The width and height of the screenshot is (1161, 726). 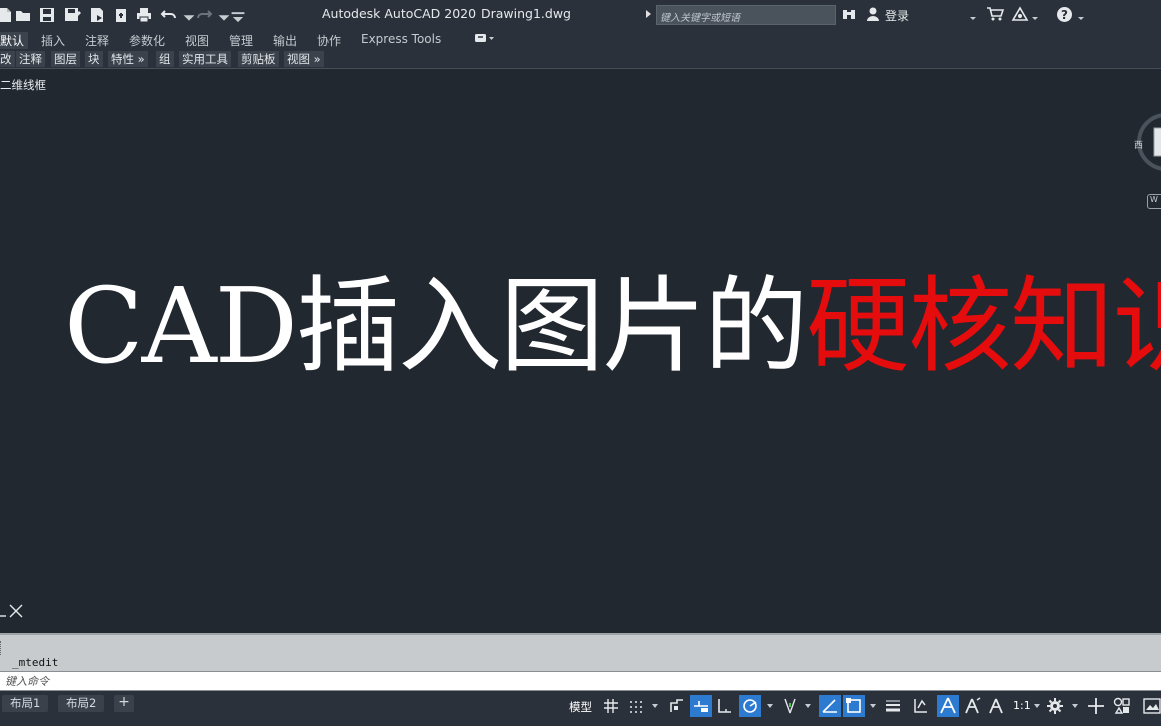 I want to click on search-input, so click(x=746, y=18).